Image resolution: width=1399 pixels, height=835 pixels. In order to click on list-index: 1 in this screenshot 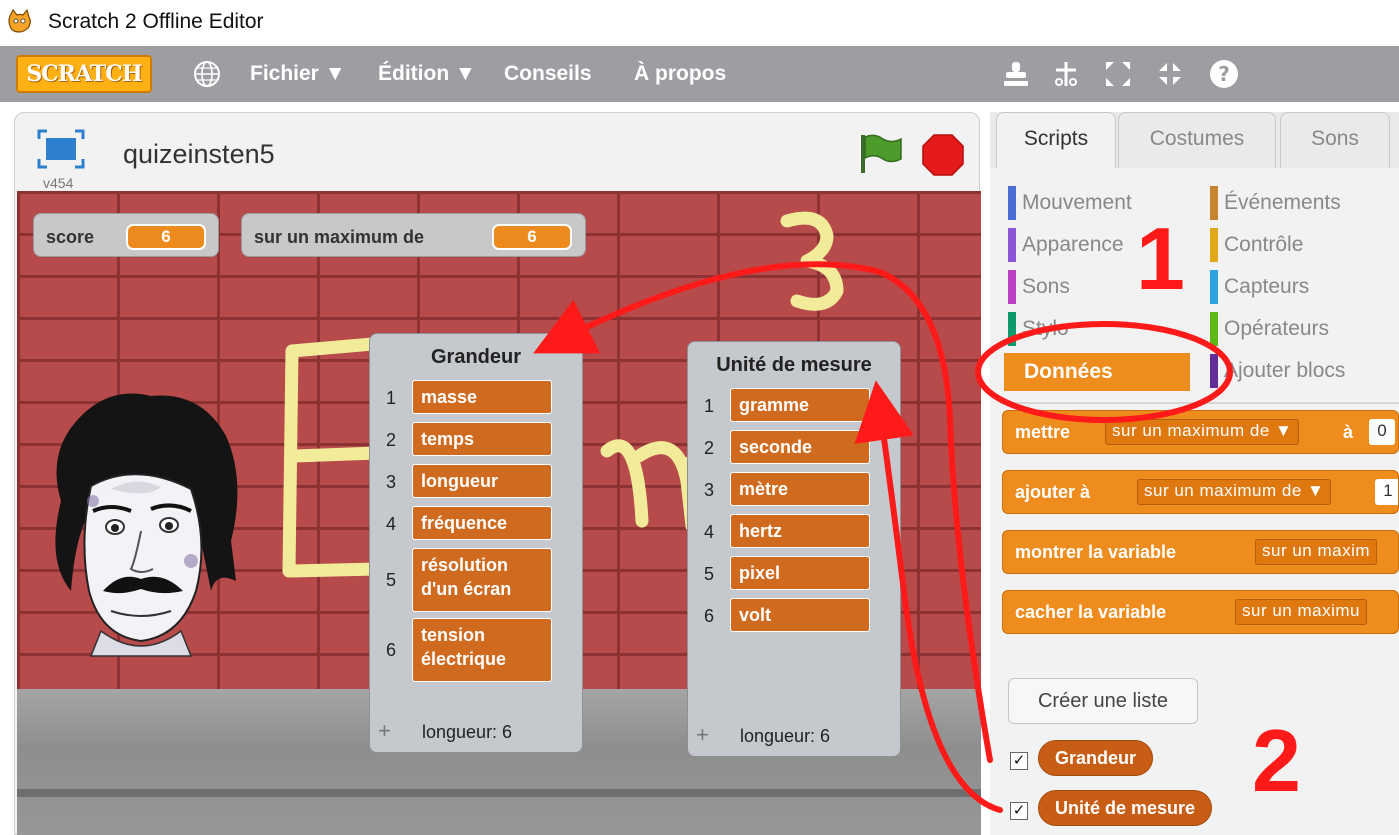, I will do `click(391, 398)`.